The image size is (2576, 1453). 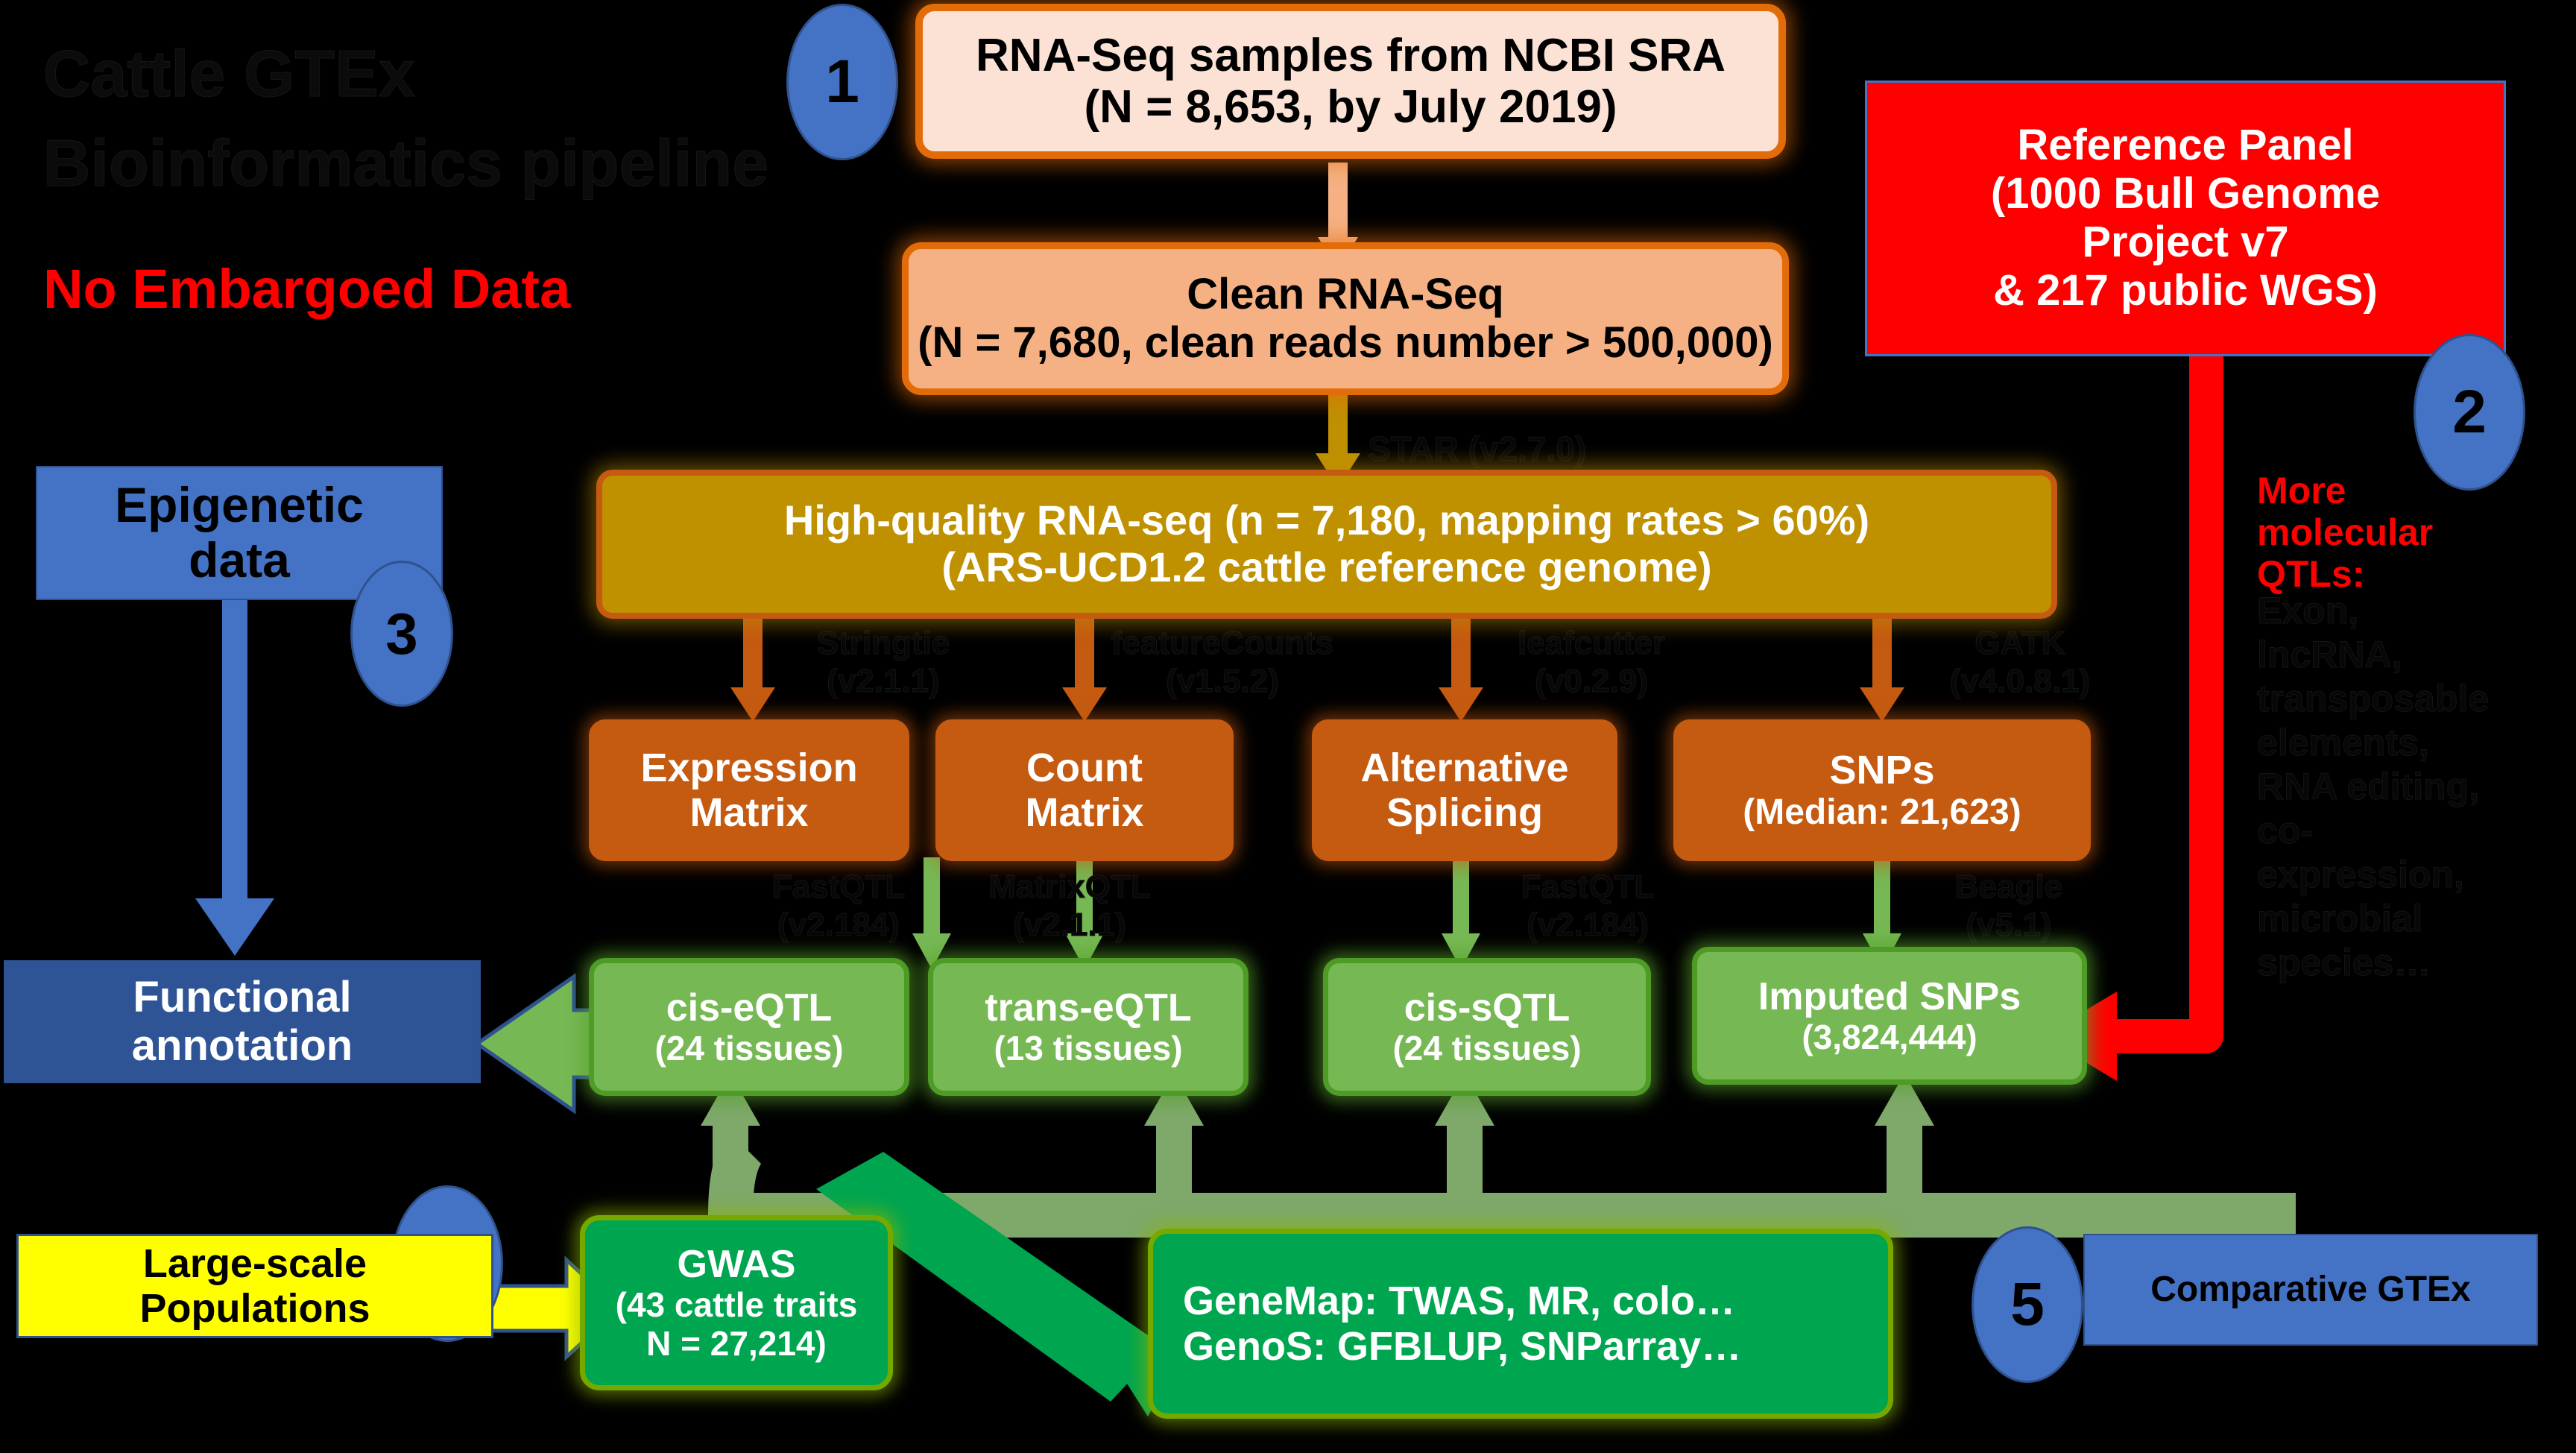 I want to click on tool-label-fastqtl2: FastQTL (v2.184), so click(x=1588, y=906).